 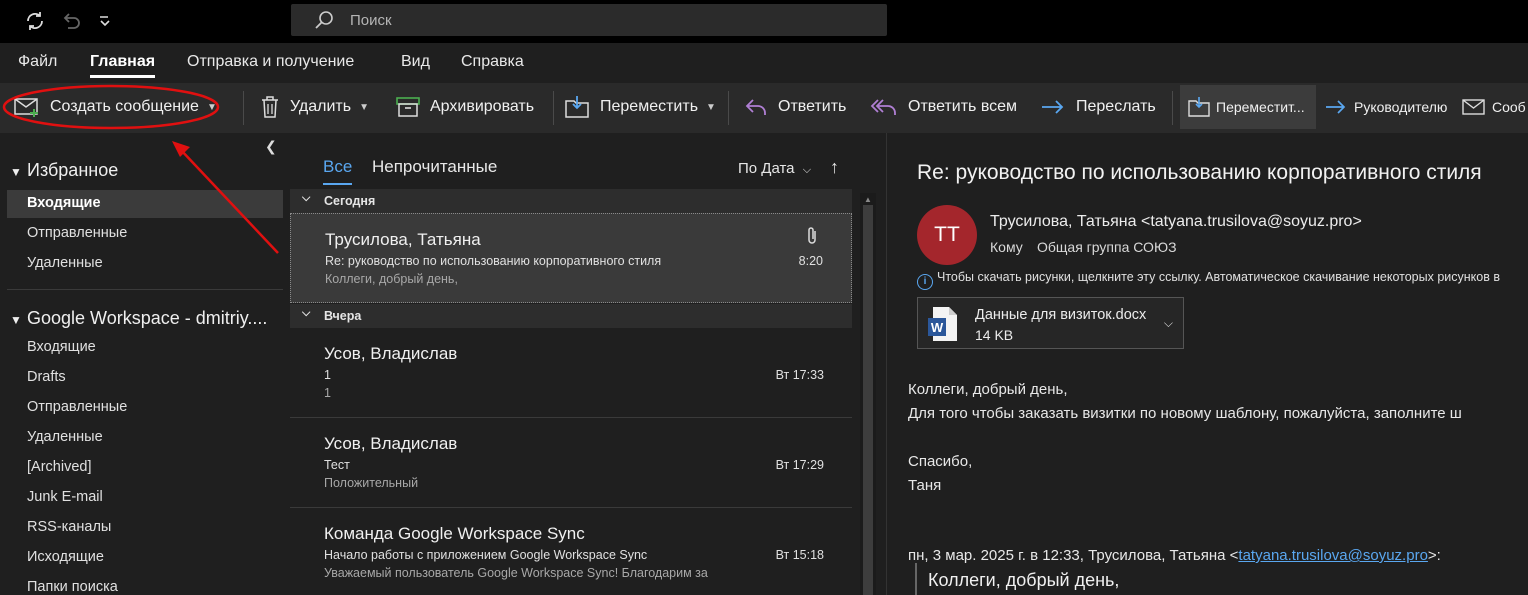 What do you see at coordinates (454, 533) in the screenshot?
I see `message-sender: Команда Google Workspace Sync` at bounding box center [454, 533].